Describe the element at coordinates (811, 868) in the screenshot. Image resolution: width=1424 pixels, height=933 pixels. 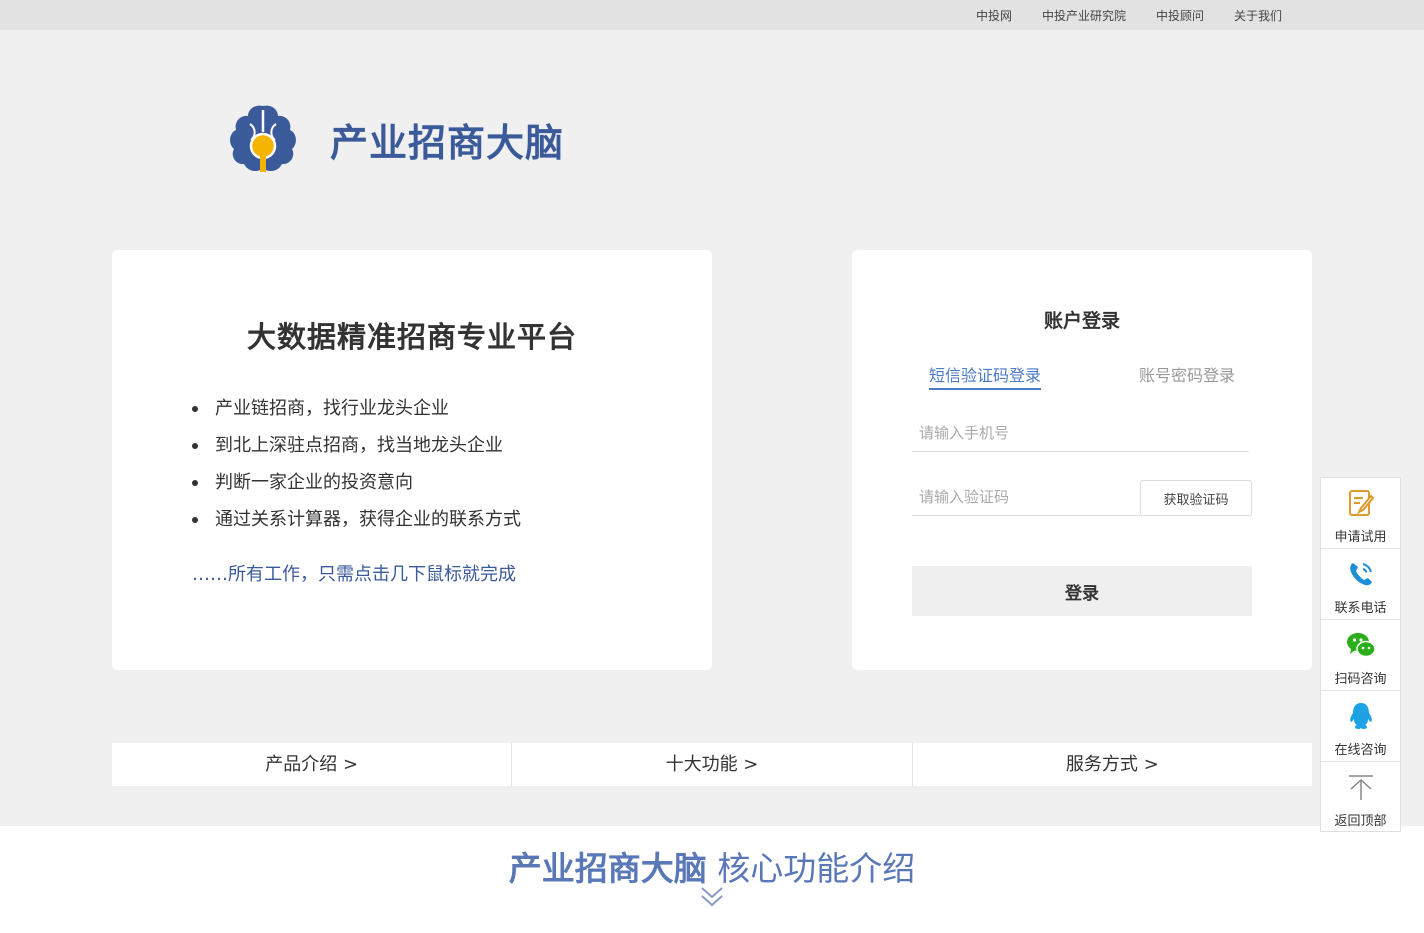
I see `section-title-rest: 核心功能介绍` at that location.